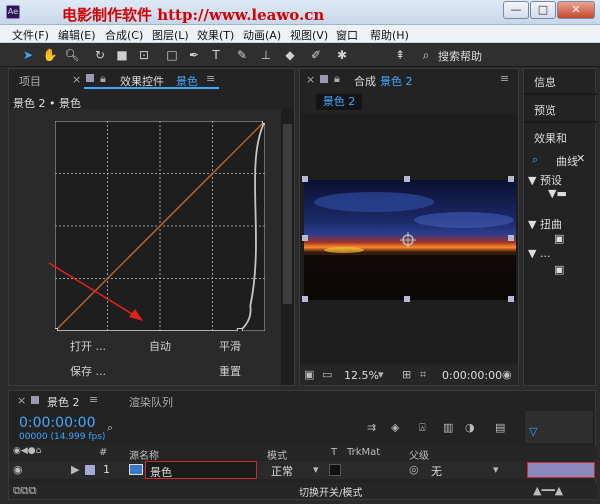  Describe the element at coordinates (50, 55) in the screenshot. I see `hand-tool-icon: ✋` at that location.